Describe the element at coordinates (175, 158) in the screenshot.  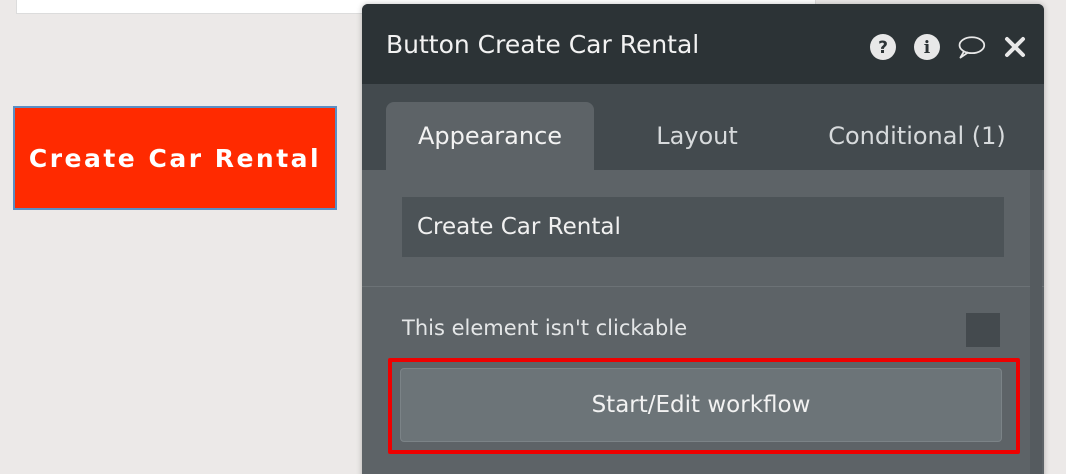
I see `create-car-rental-button: Create Car Rental` at that location.